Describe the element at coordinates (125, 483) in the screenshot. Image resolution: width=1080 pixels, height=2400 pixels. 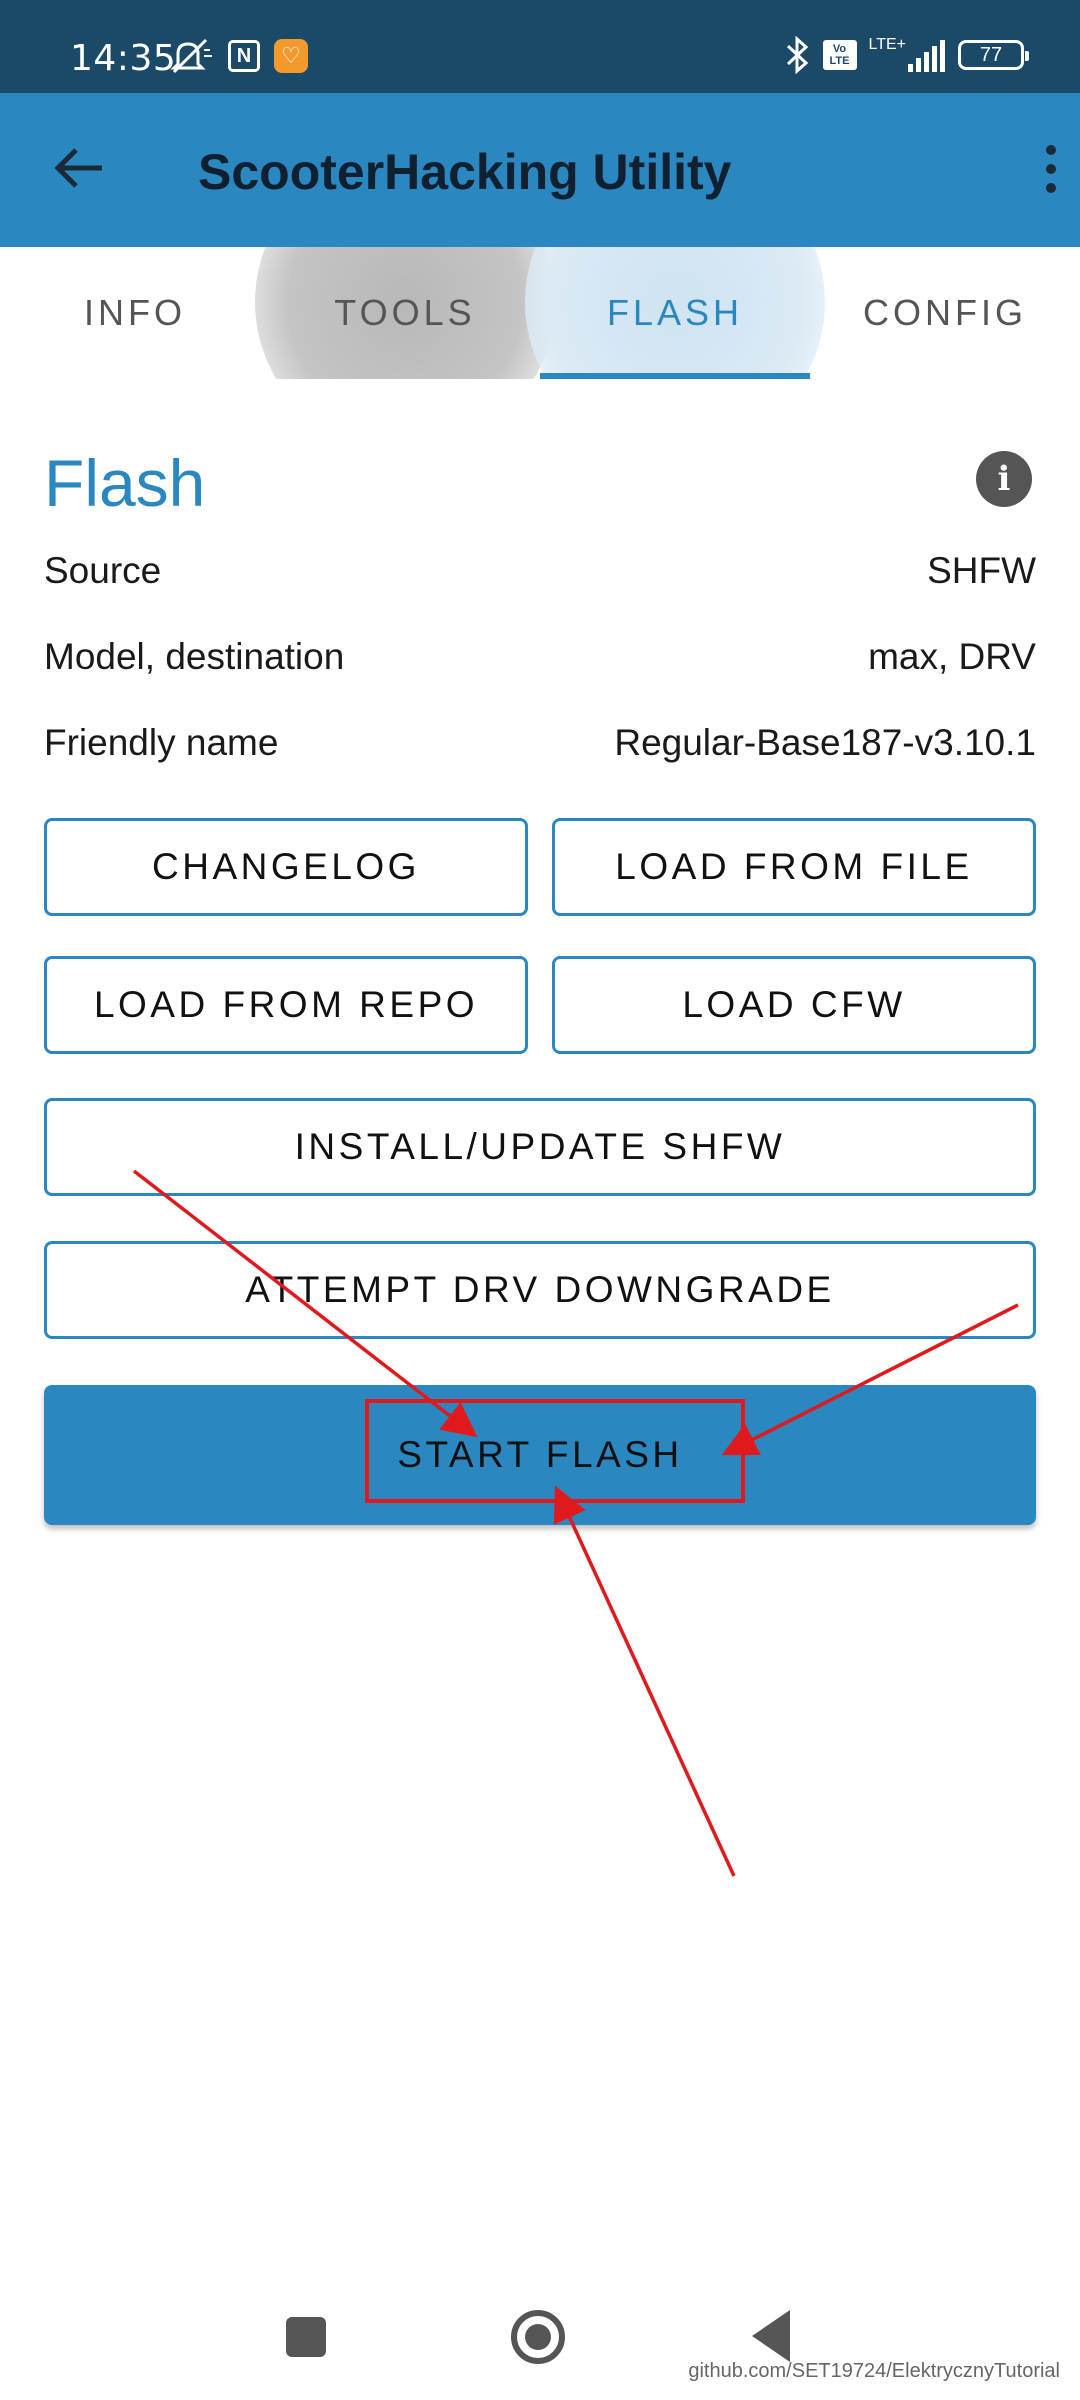
I see `section-title: Flash` at that location.